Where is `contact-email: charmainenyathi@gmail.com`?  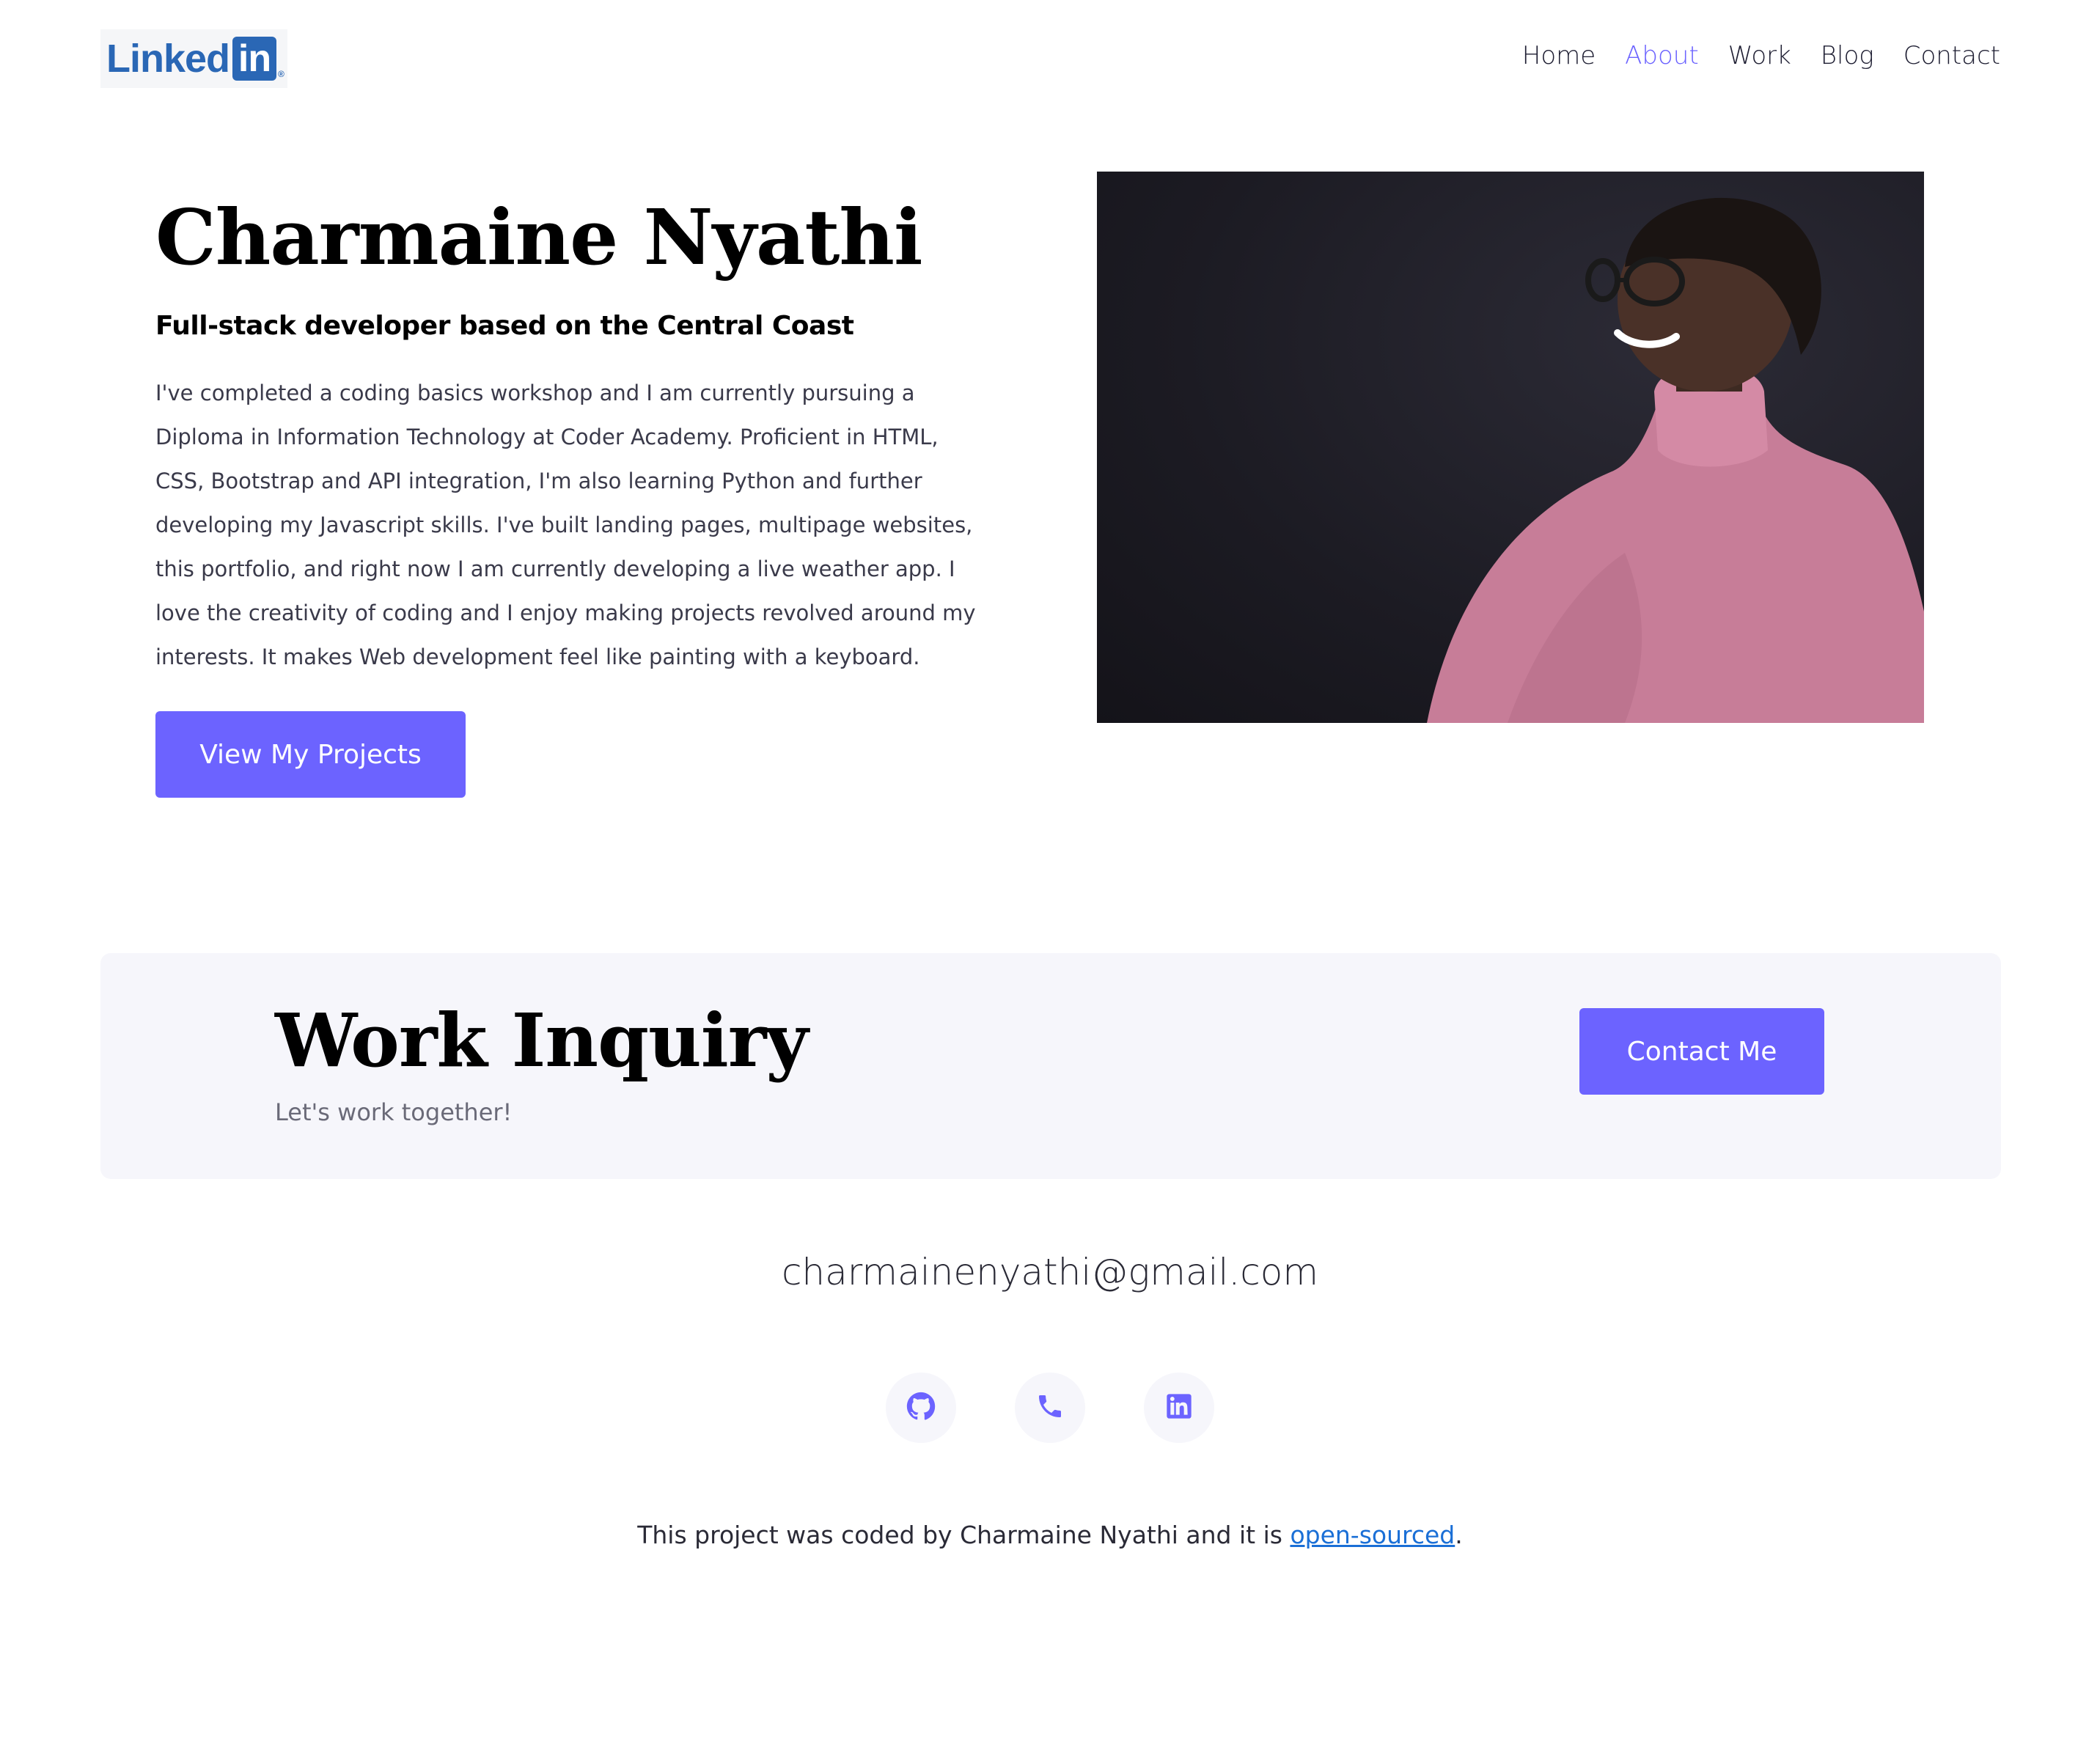
contact-email: charmainenyathi@gmail.com is located at coordinates (1050, 1272).